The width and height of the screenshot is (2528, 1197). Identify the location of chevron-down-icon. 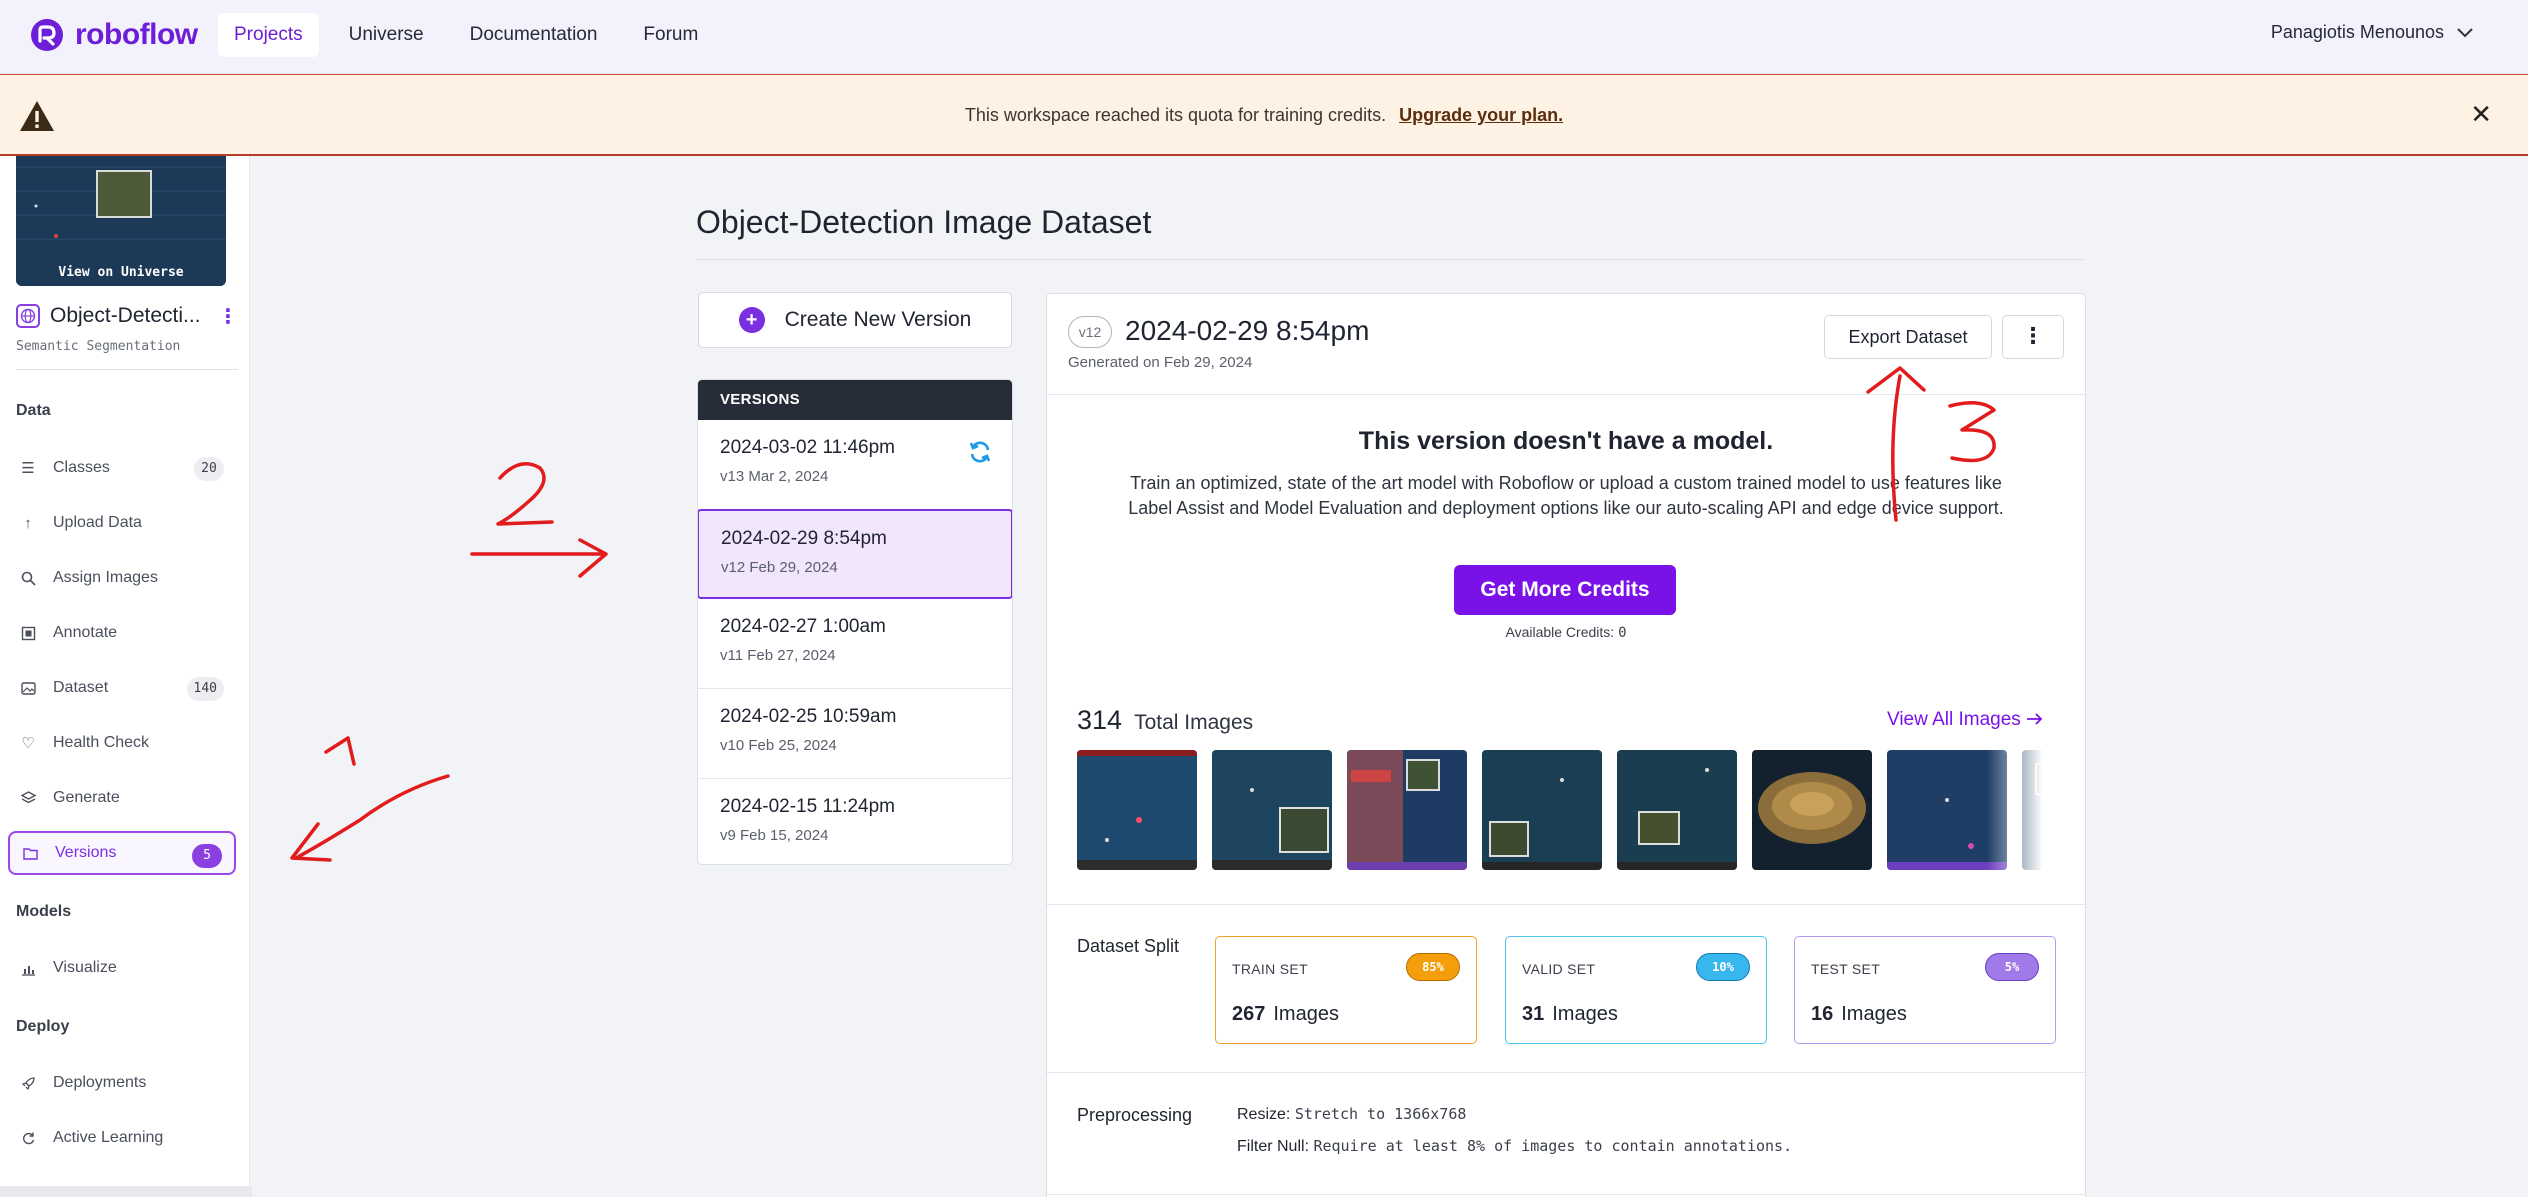
(2465, 32).